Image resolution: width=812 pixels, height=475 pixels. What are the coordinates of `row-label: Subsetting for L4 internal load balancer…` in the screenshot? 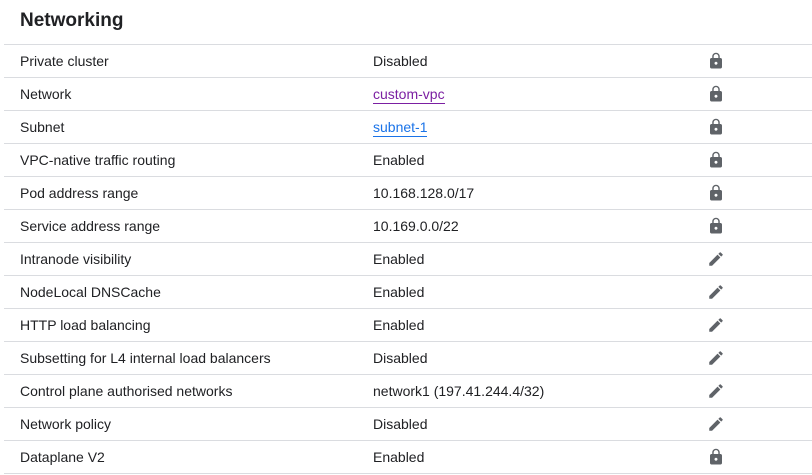 It's located at (145, 358).